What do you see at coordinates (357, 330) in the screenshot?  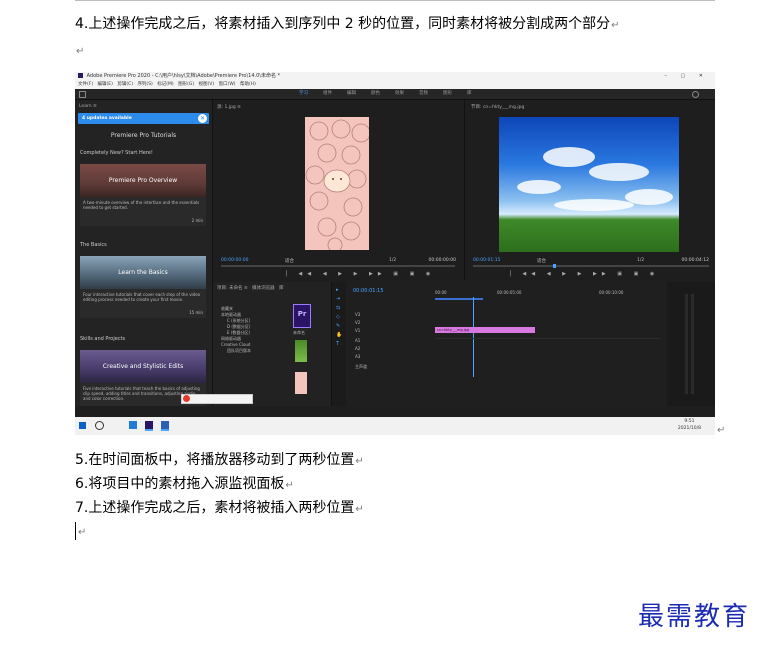 I see `track-v1: V1` at bounding box center [357, 330].